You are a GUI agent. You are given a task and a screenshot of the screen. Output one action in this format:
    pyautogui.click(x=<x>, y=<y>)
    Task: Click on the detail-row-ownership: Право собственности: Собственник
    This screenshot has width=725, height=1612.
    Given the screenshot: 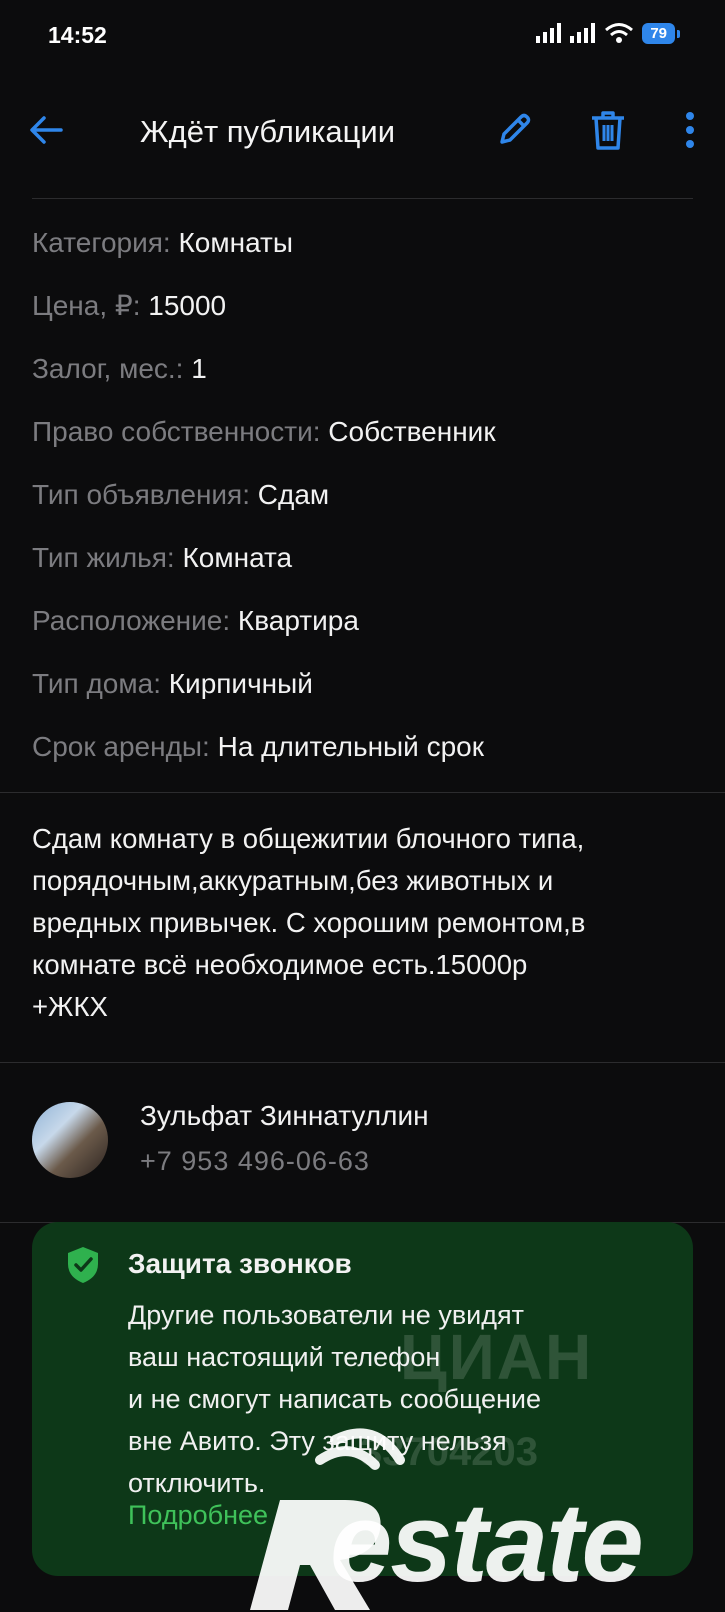 What is the action you would take?
    pyautogui.click(x=362, y=443)
    